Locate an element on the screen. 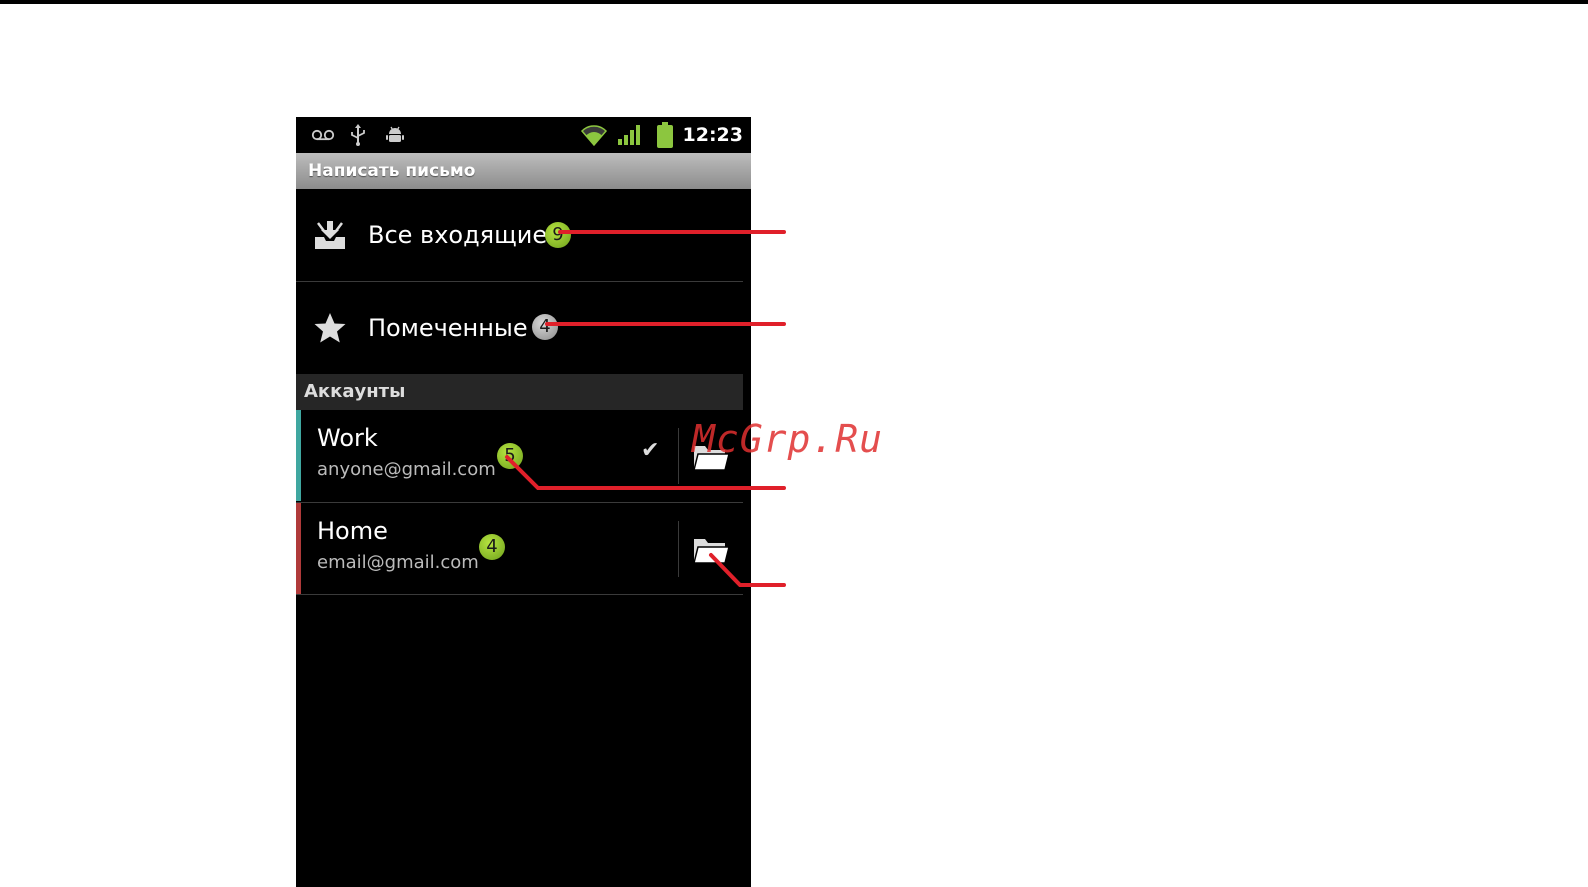 The width and height of the screenshot is (1588, 887). android-debug-icon is located at coordinates (395, 135).